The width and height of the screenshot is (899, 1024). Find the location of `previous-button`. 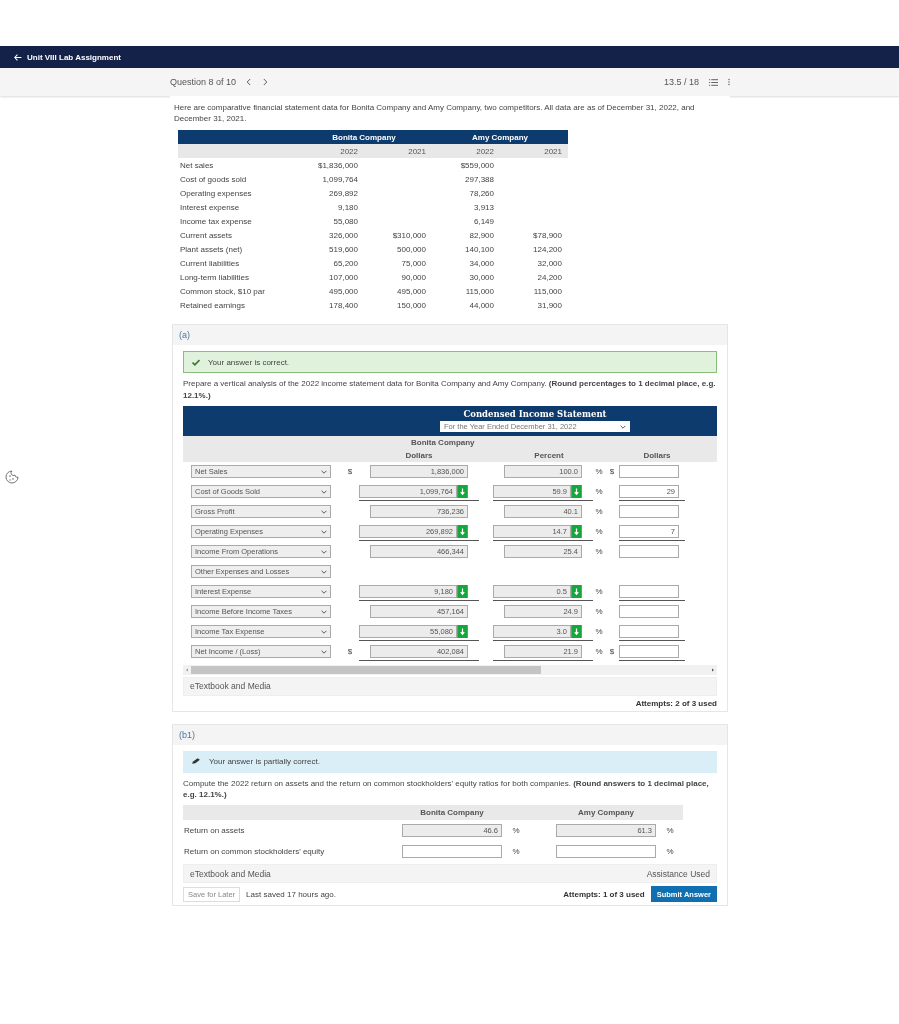

previous-button is located at coordinates (249, 82).